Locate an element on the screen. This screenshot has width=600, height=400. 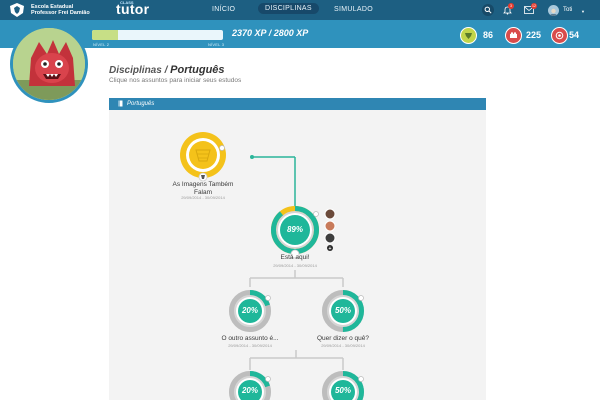
node-4-percent: 20% is located at coordinates (249, 390).